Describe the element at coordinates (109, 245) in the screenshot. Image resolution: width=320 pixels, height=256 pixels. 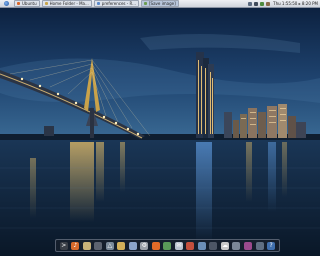
I see `triangle-app-icon: △` at that location.